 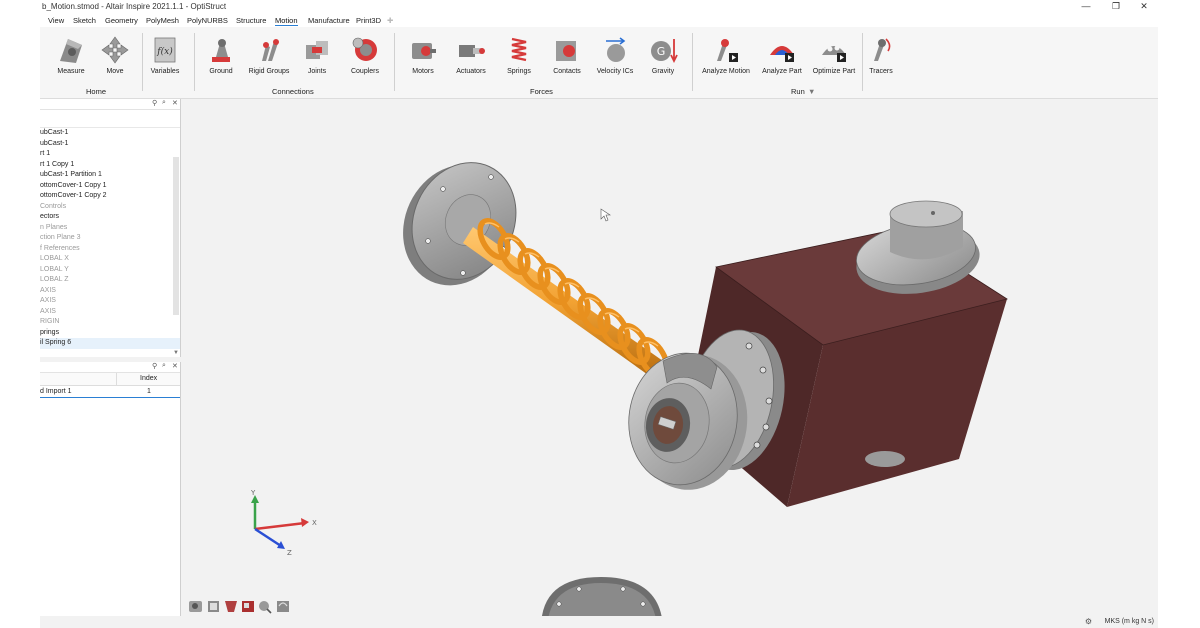 I want to click on move-tool: Move, so click(x=115, y=55).